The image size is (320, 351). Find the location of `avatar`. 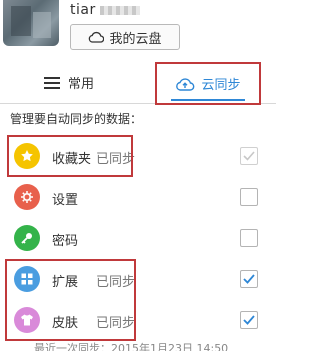

avatar is located at coordinates (31, 23).